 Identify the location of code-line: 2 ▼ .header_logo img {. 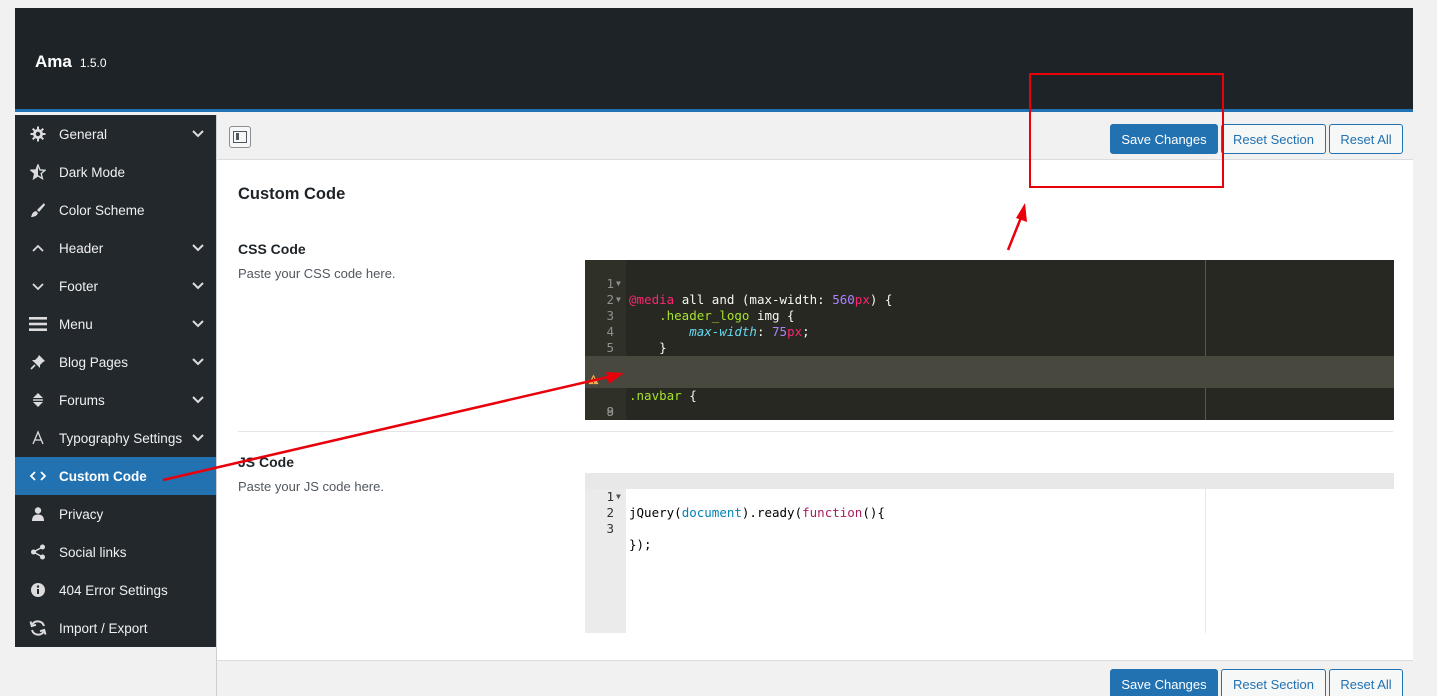
(700, 307).